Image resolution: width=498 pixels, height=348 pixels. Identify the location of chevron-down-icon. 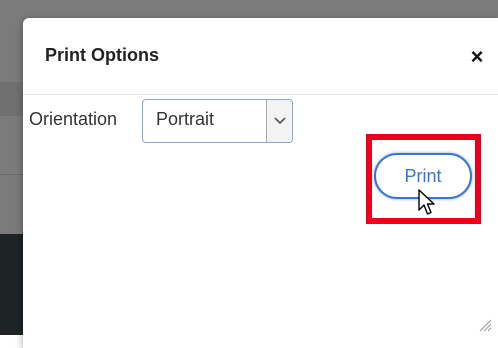
(279, 121).